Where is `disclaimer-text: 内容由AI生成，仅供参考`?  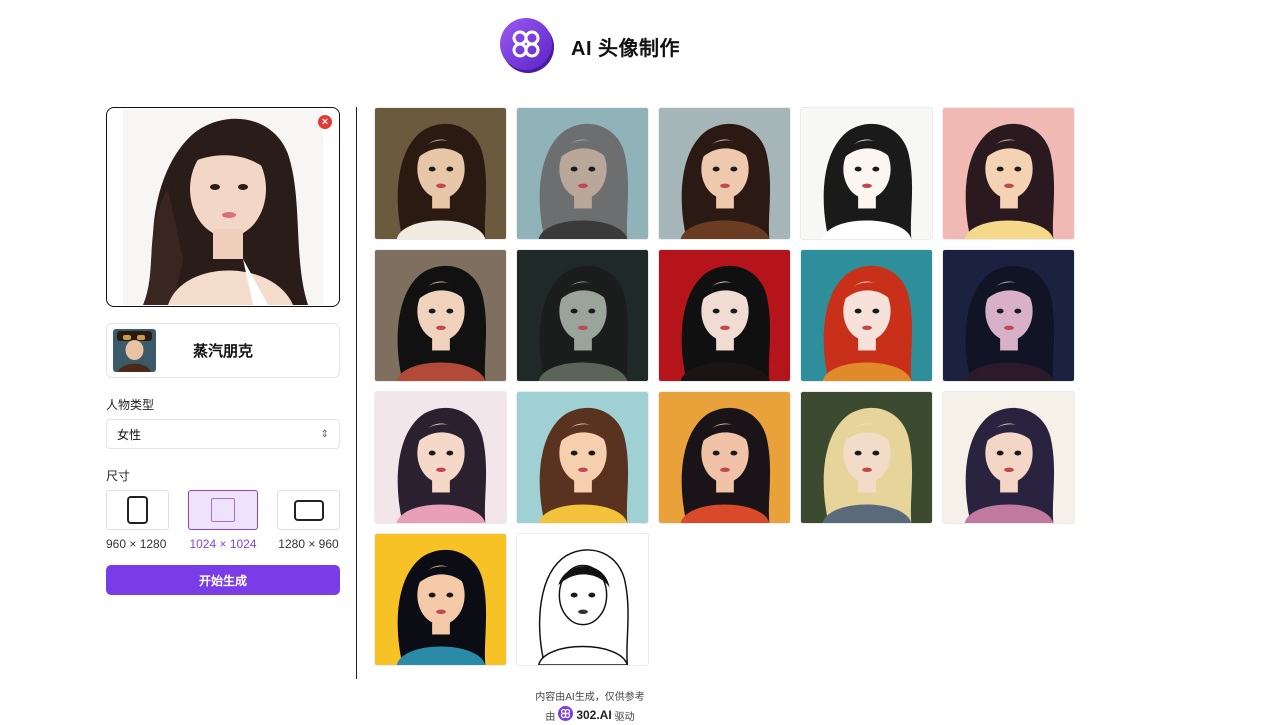 disclaimer-text: 内容由AI生成，仅供参考 is located at coordinates (590, 697).